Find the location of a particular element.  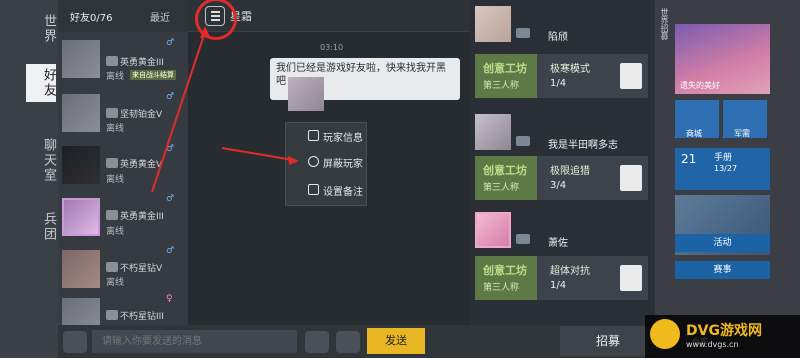

room-mode: 极寒模式 is located at coordinates (570, 69).